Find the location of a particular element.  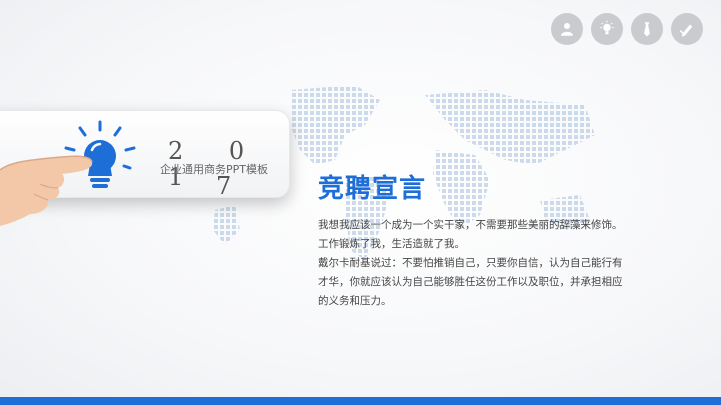

top-icon-bar is located at coordinates (627, 29).